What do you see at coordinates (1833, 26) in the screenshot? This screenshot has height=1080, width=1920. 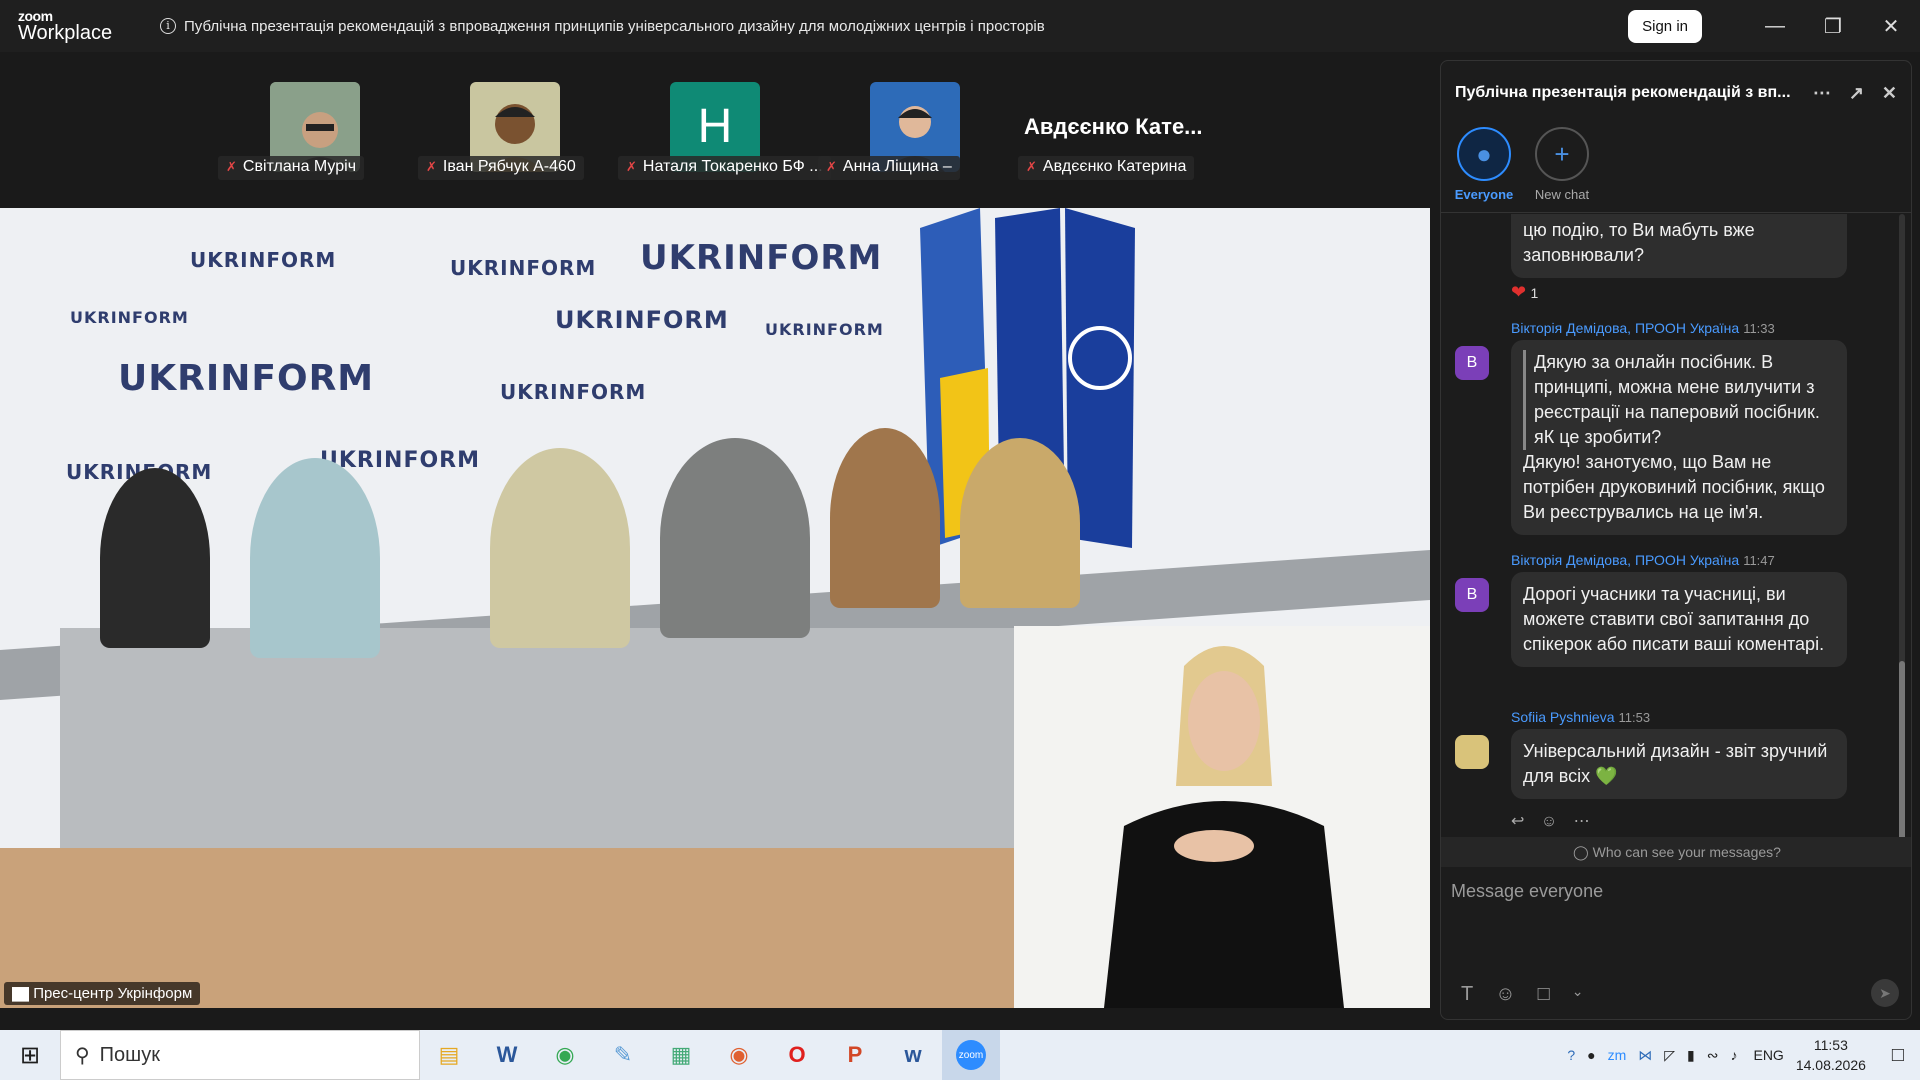 I see `restore-icon: ❐` at bounding box center [1833, 26].